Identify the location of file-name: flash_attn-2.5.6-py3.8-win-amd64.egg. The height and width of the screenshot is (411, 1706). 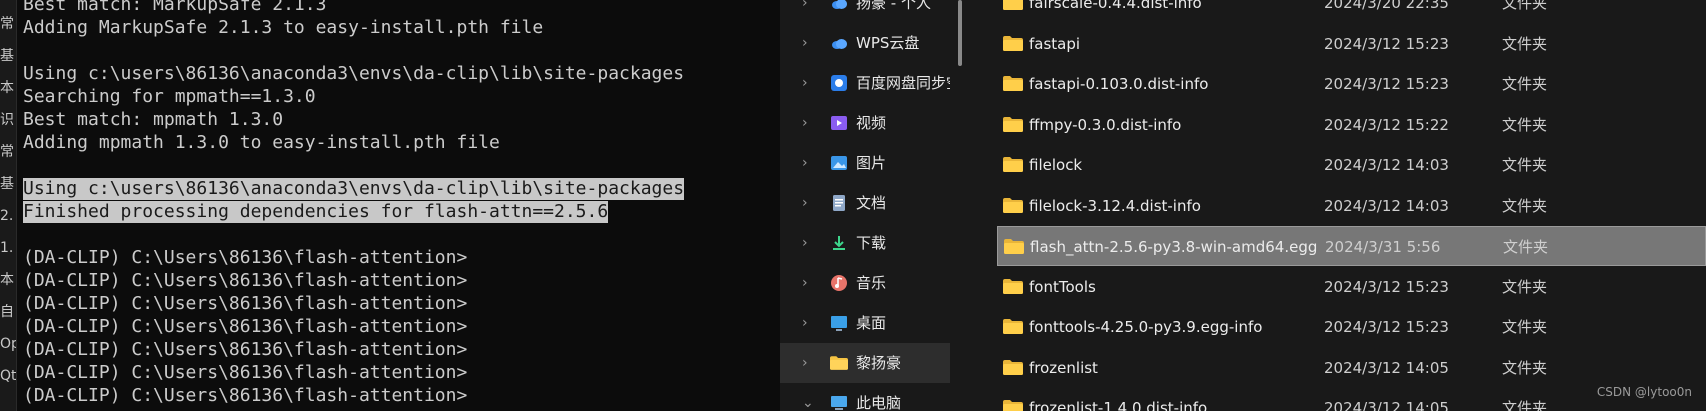
(1174, 247).